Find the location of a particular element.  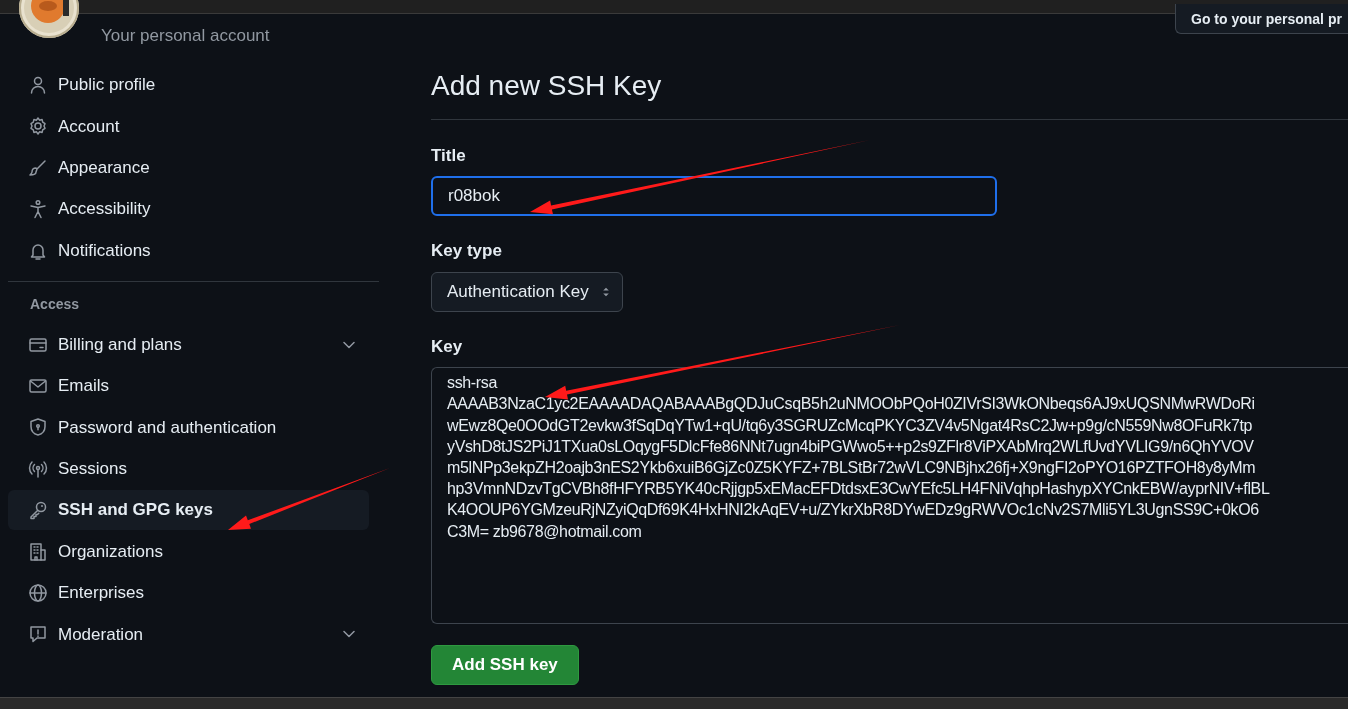

accessibility-icon is located at coordinates (38, 209).